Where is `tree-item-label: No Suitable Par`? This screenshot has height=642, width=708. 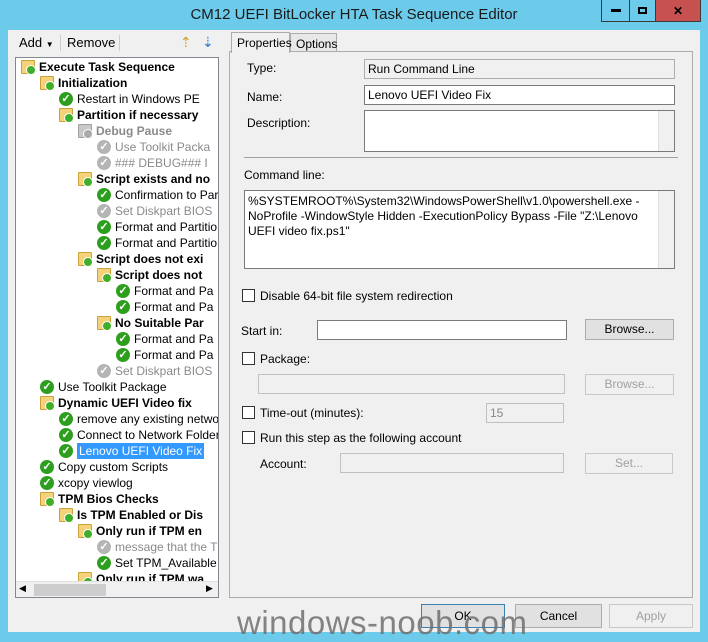
tree-item-label: No Suitable Par is located at coordinates (159, 323).